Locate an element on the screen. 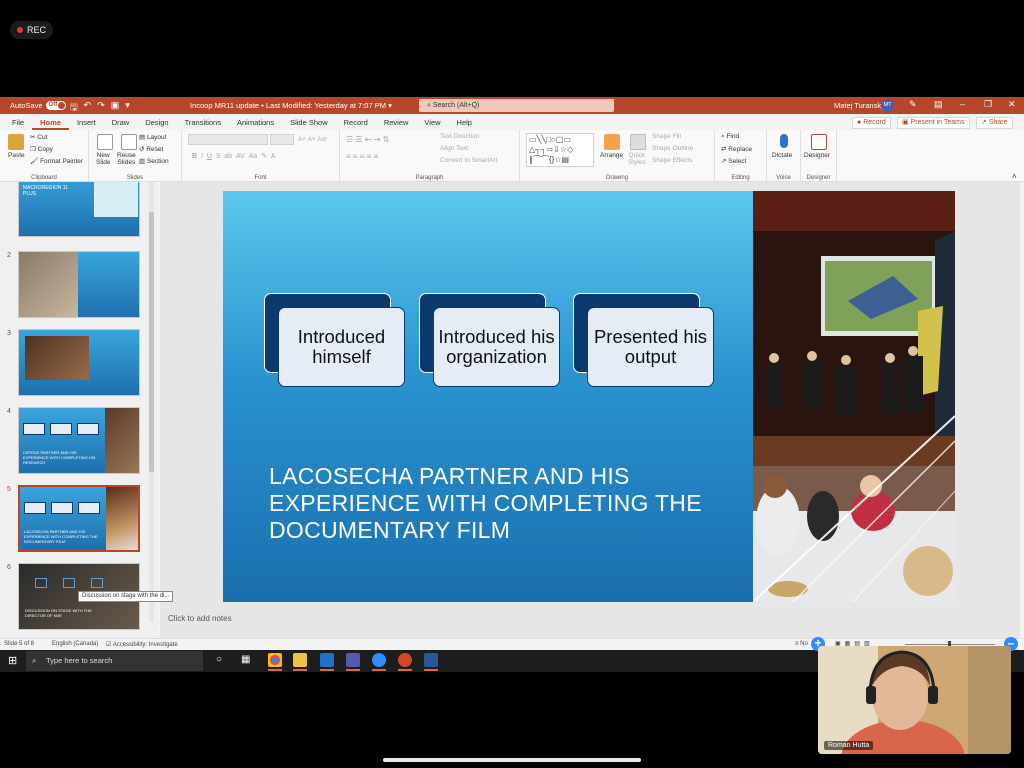  autosave: AutoSave Off is located at coordinates (38, 105).